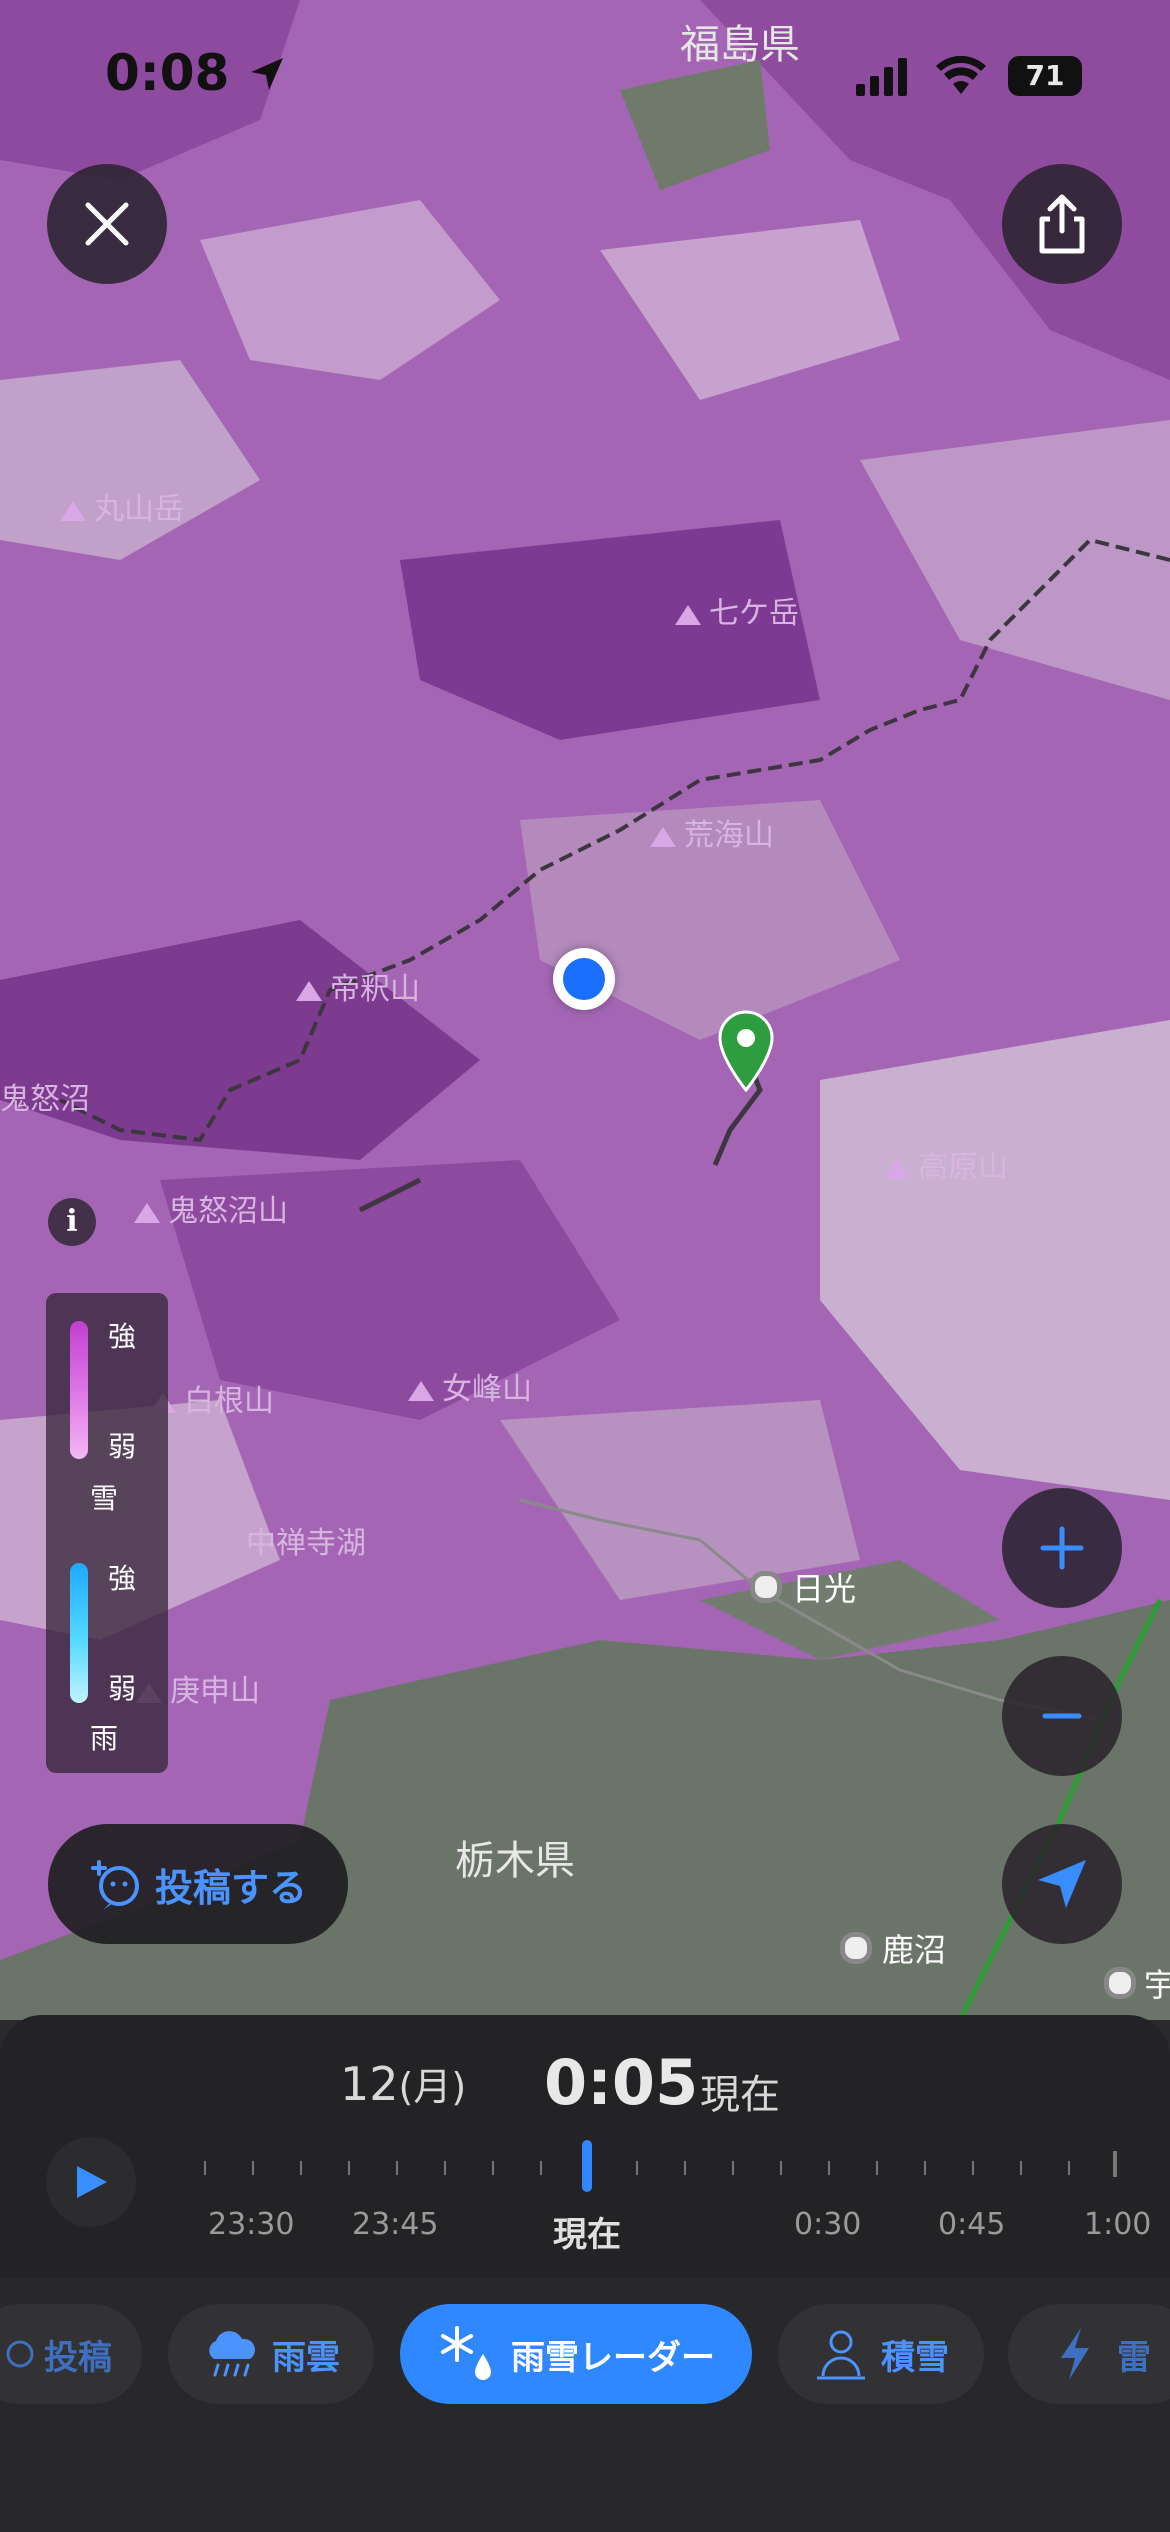 The height and width of the screenshot is (2532, 1170). Describe the element at coordinates (466, 2353) in the screenshot. I see `snow-rain-icon` at that location.